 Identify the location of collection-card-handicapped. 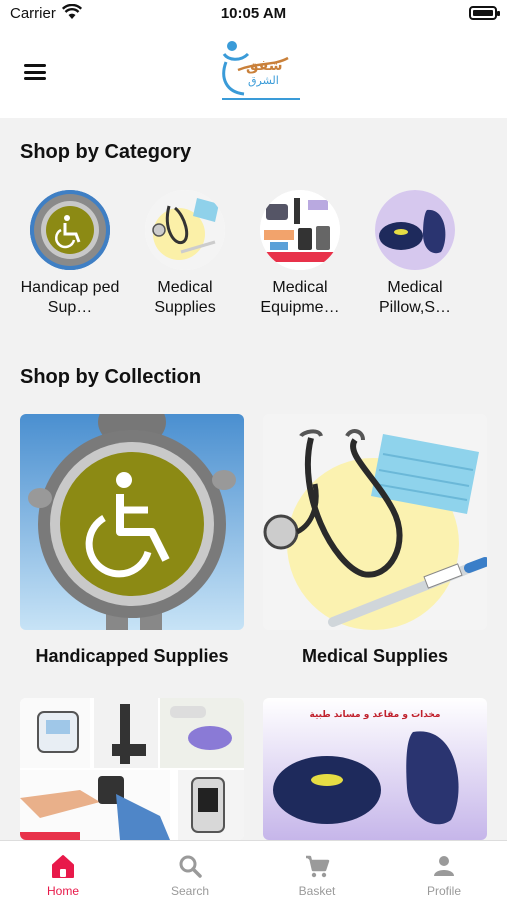
(132, 522).